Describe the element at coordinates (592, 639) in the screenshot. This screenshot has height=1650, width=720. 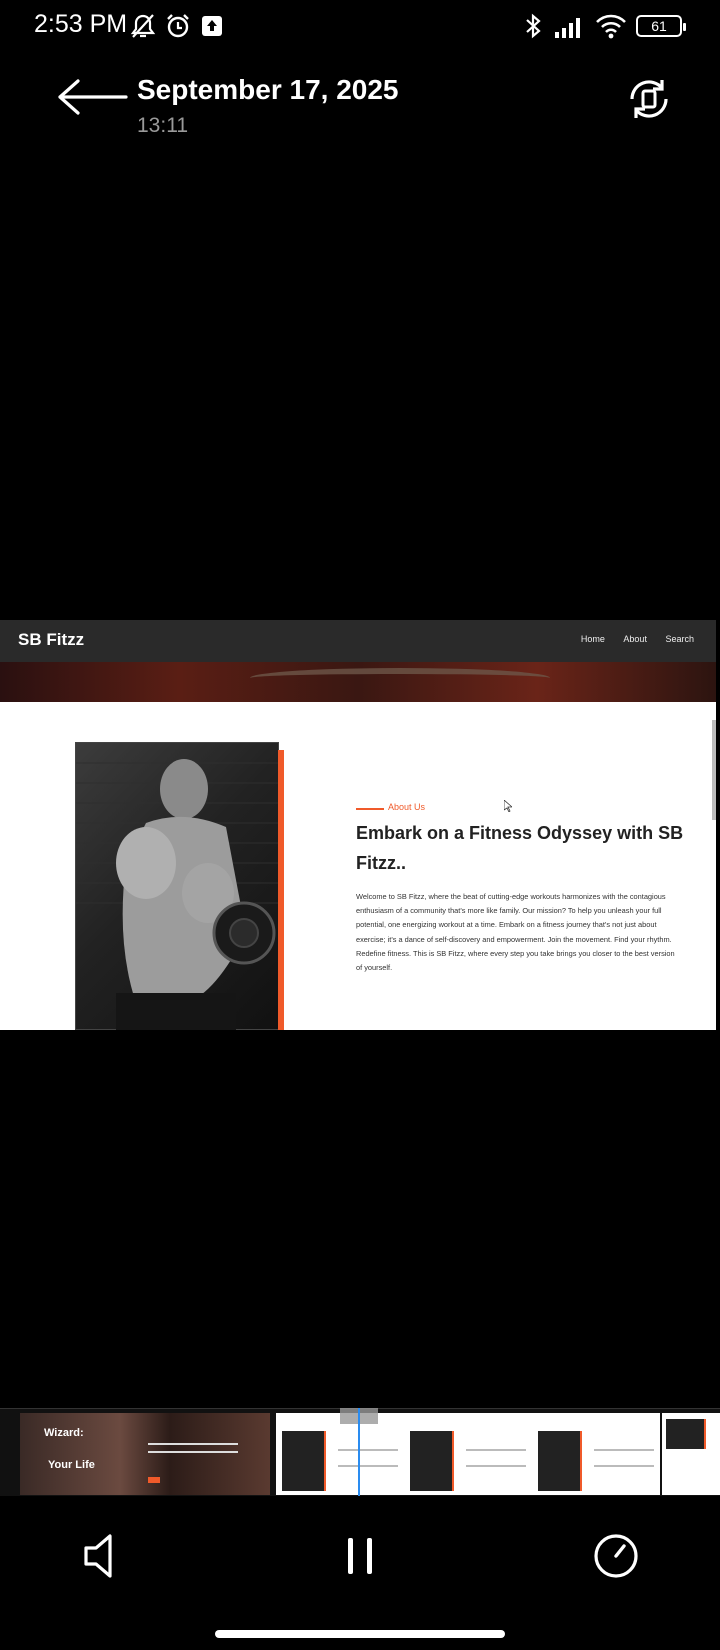
I see `site-nav-home: Home` at that location.